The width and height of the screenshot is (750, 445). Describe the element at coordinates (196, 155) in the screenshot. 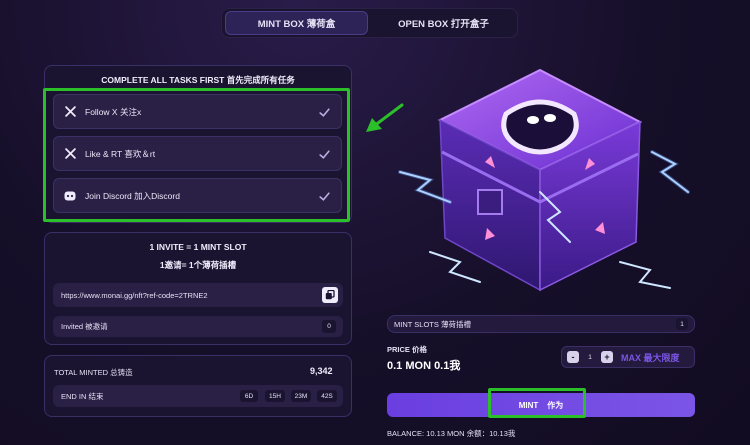

I see `highlight-box-tasks` at that location.